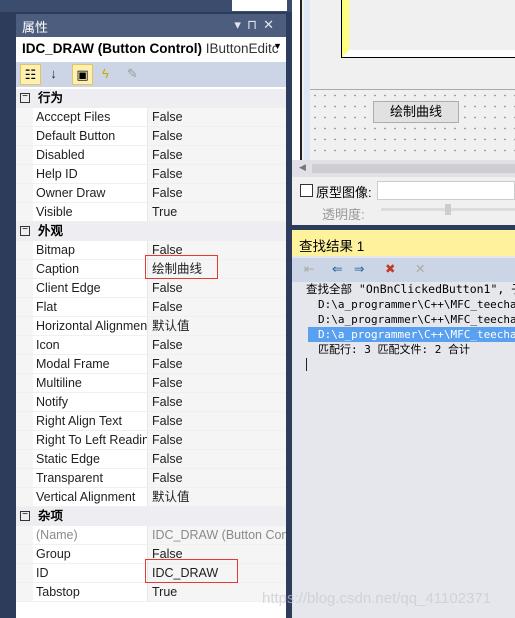 Image resolution: width=515 pixels, height=618 pixels. Describe the element at coordinates (420, 268) in the screenshot. I see `stop-icon: ✕` at that location.